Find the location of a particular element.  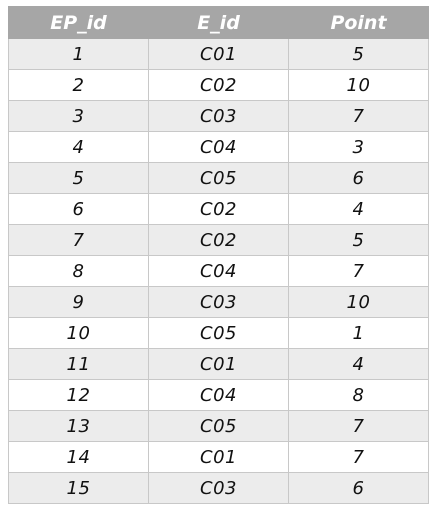

cell-ep-id: 4 is located at coordinates (78, 147).